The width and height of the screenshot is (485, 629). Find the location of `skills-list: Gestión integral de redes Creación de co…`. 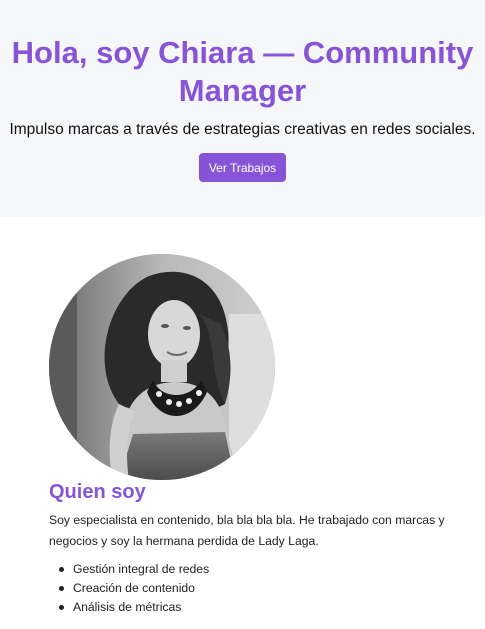

skills-list: Gestión integral de redes Creación de co… is located at coordinates (129, 588).